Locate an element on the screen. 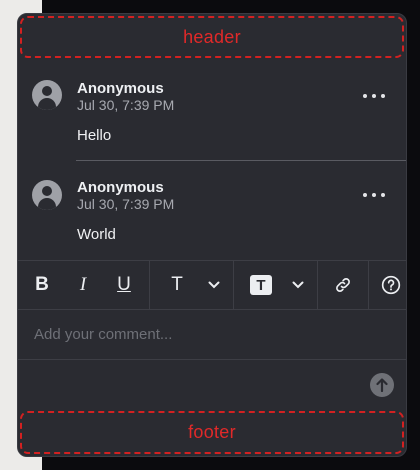 This screenshot has height=470, width=420. footer-label: footer is located at coordinates (212, 432).